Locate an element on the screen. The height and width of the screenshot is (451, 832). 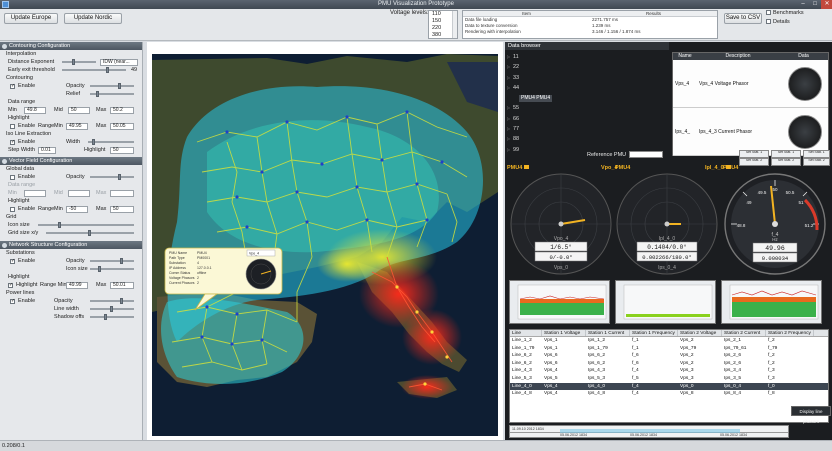
highlight-label: Highlight is located at coordinates (19, 277).